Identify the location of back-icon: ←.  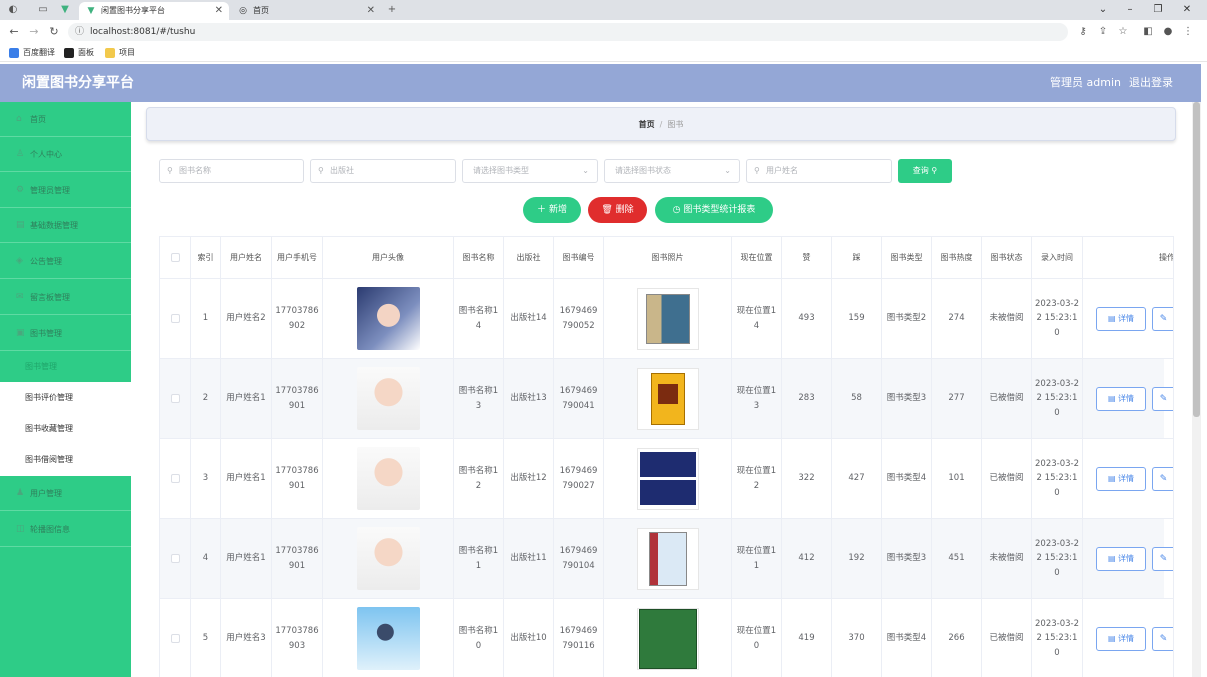
(14, 32).